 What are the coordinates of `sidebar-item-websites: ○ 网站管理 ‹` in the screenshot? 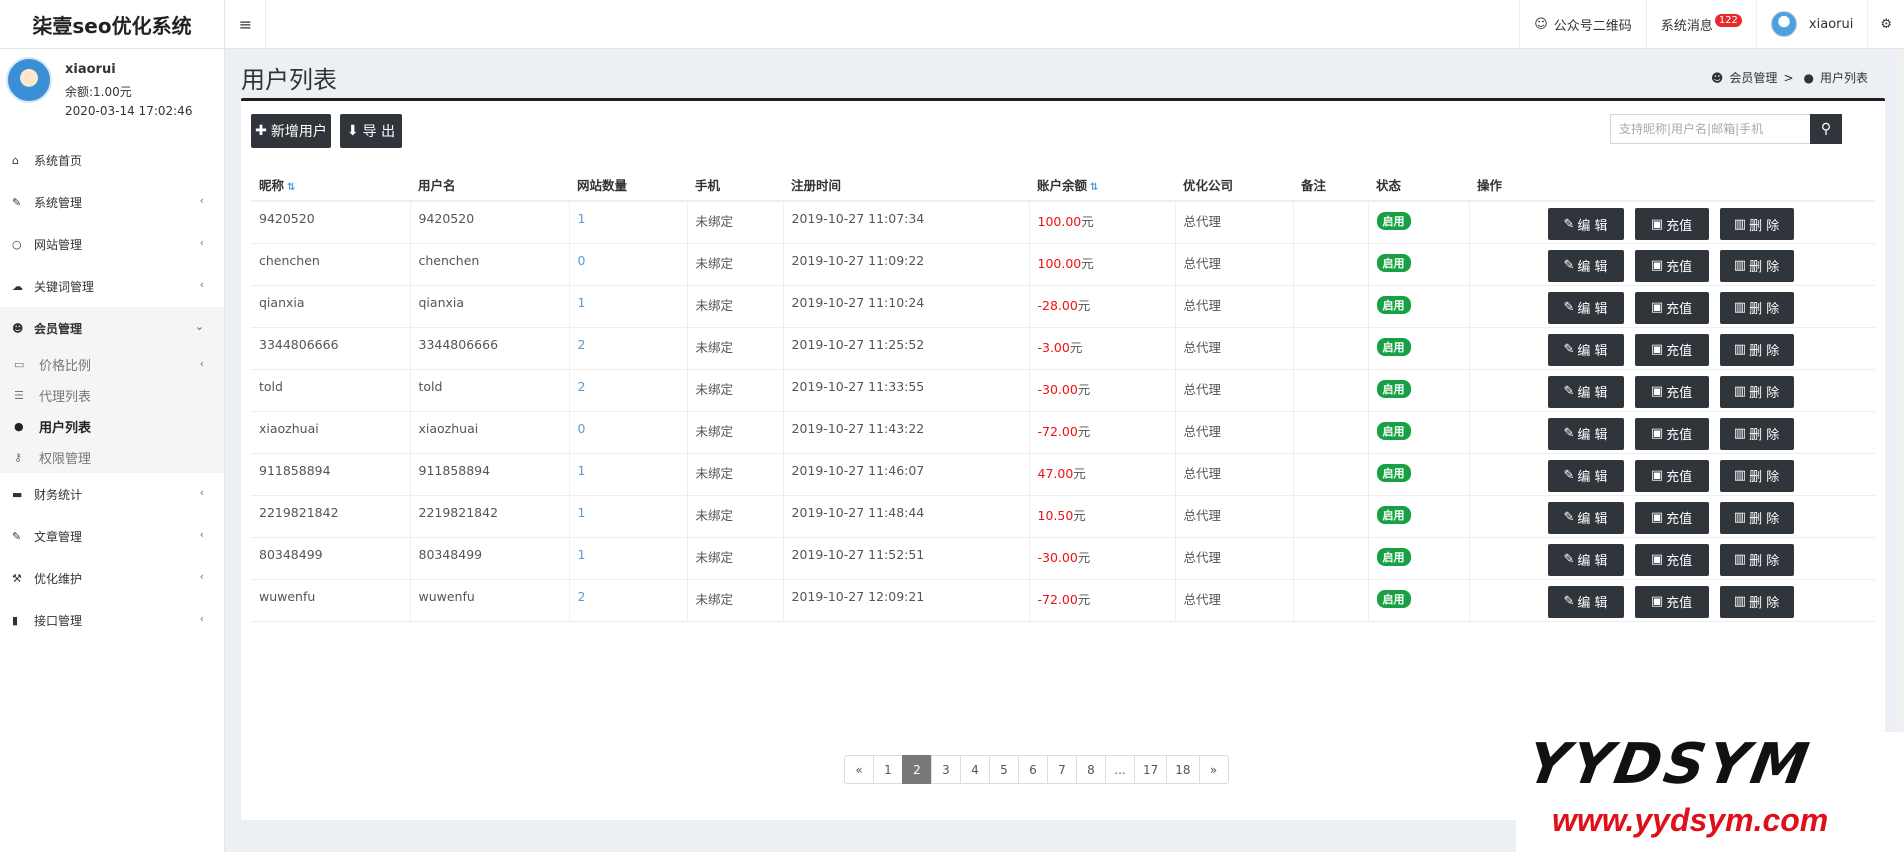 It's located at (112, 244).